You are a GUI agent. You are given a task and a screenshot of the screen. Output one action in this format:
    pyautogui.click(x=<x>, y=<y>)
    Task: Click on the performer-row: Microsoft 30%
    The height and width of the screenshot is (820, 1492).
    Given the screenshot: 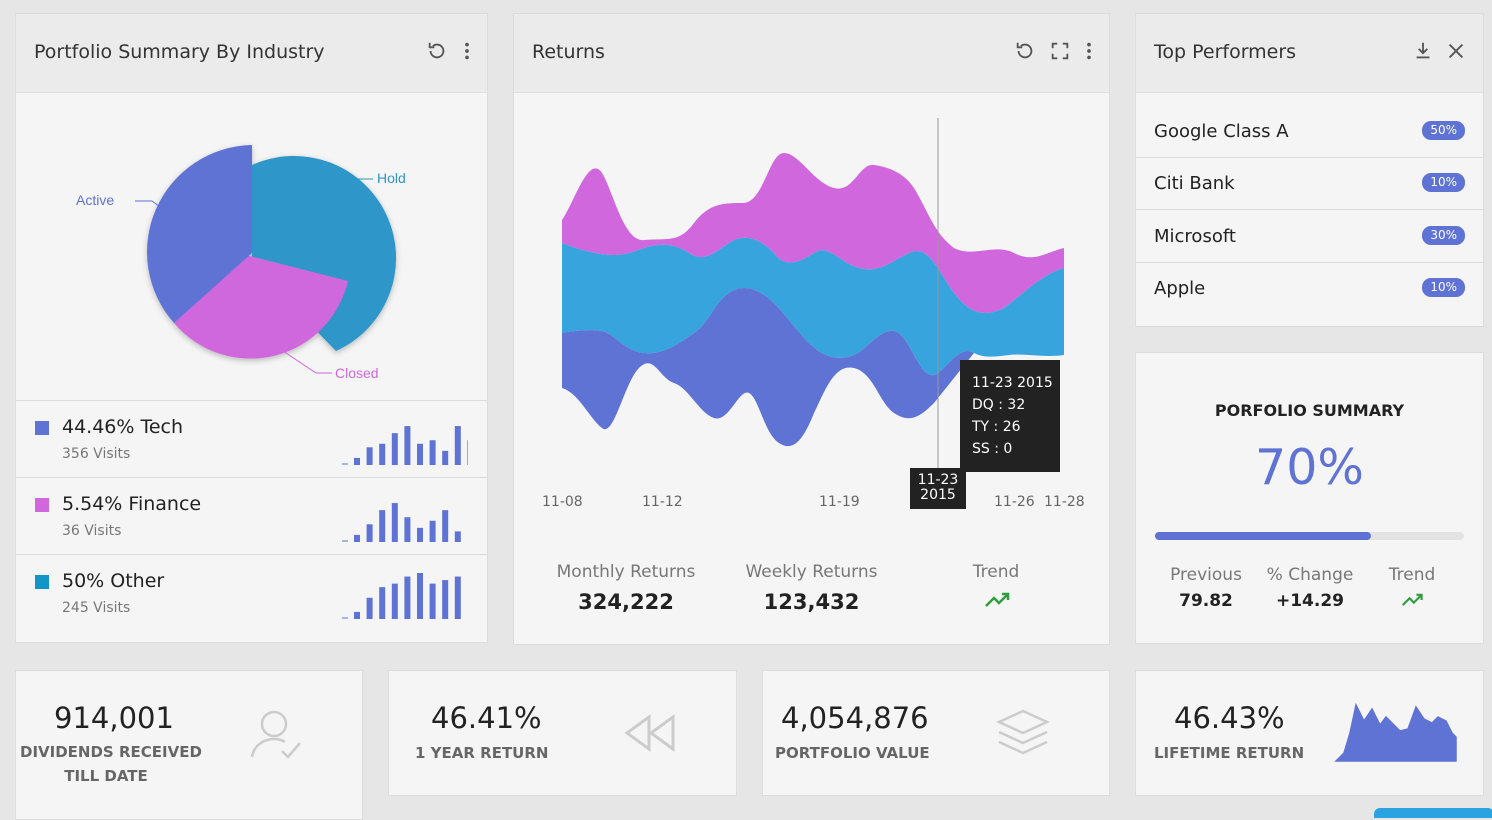 What is the action you would take?
    pyautogui.click(x=1309, y=236)
    